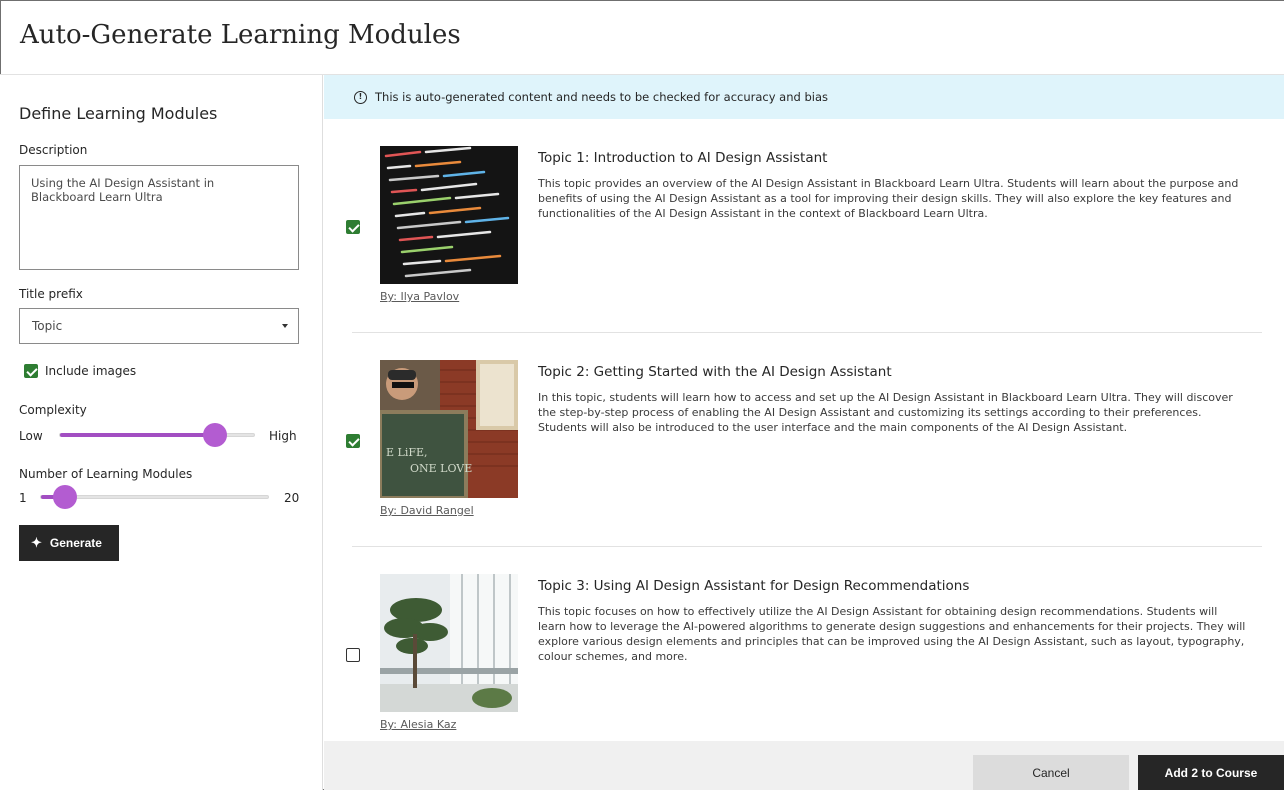  What do you see at coordinates (53, 150) in the screenshot?
I see `description-label: Description` at bounding box center [53, 150].